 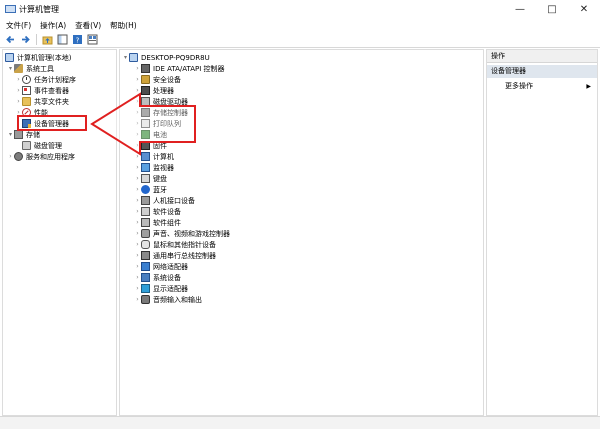 What do you see at coordinates (154, 167) in the screenshot?
I see `device-category-item: › 监视器` at bounding box center [154, 167].